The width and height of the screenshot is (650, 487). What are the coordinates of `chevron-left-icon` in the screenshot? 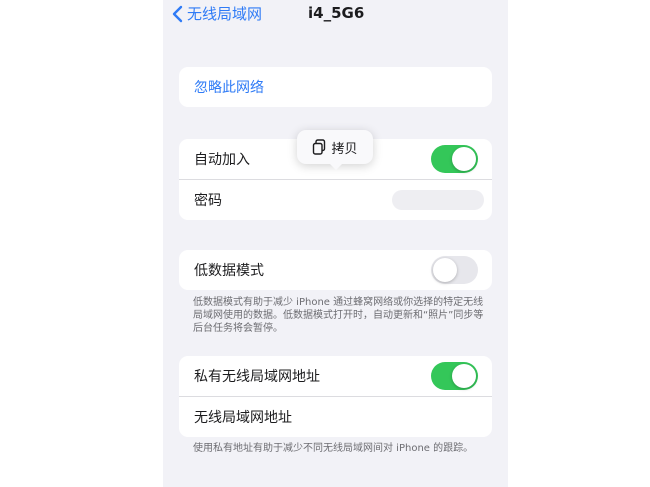 It's located at (177, 13).